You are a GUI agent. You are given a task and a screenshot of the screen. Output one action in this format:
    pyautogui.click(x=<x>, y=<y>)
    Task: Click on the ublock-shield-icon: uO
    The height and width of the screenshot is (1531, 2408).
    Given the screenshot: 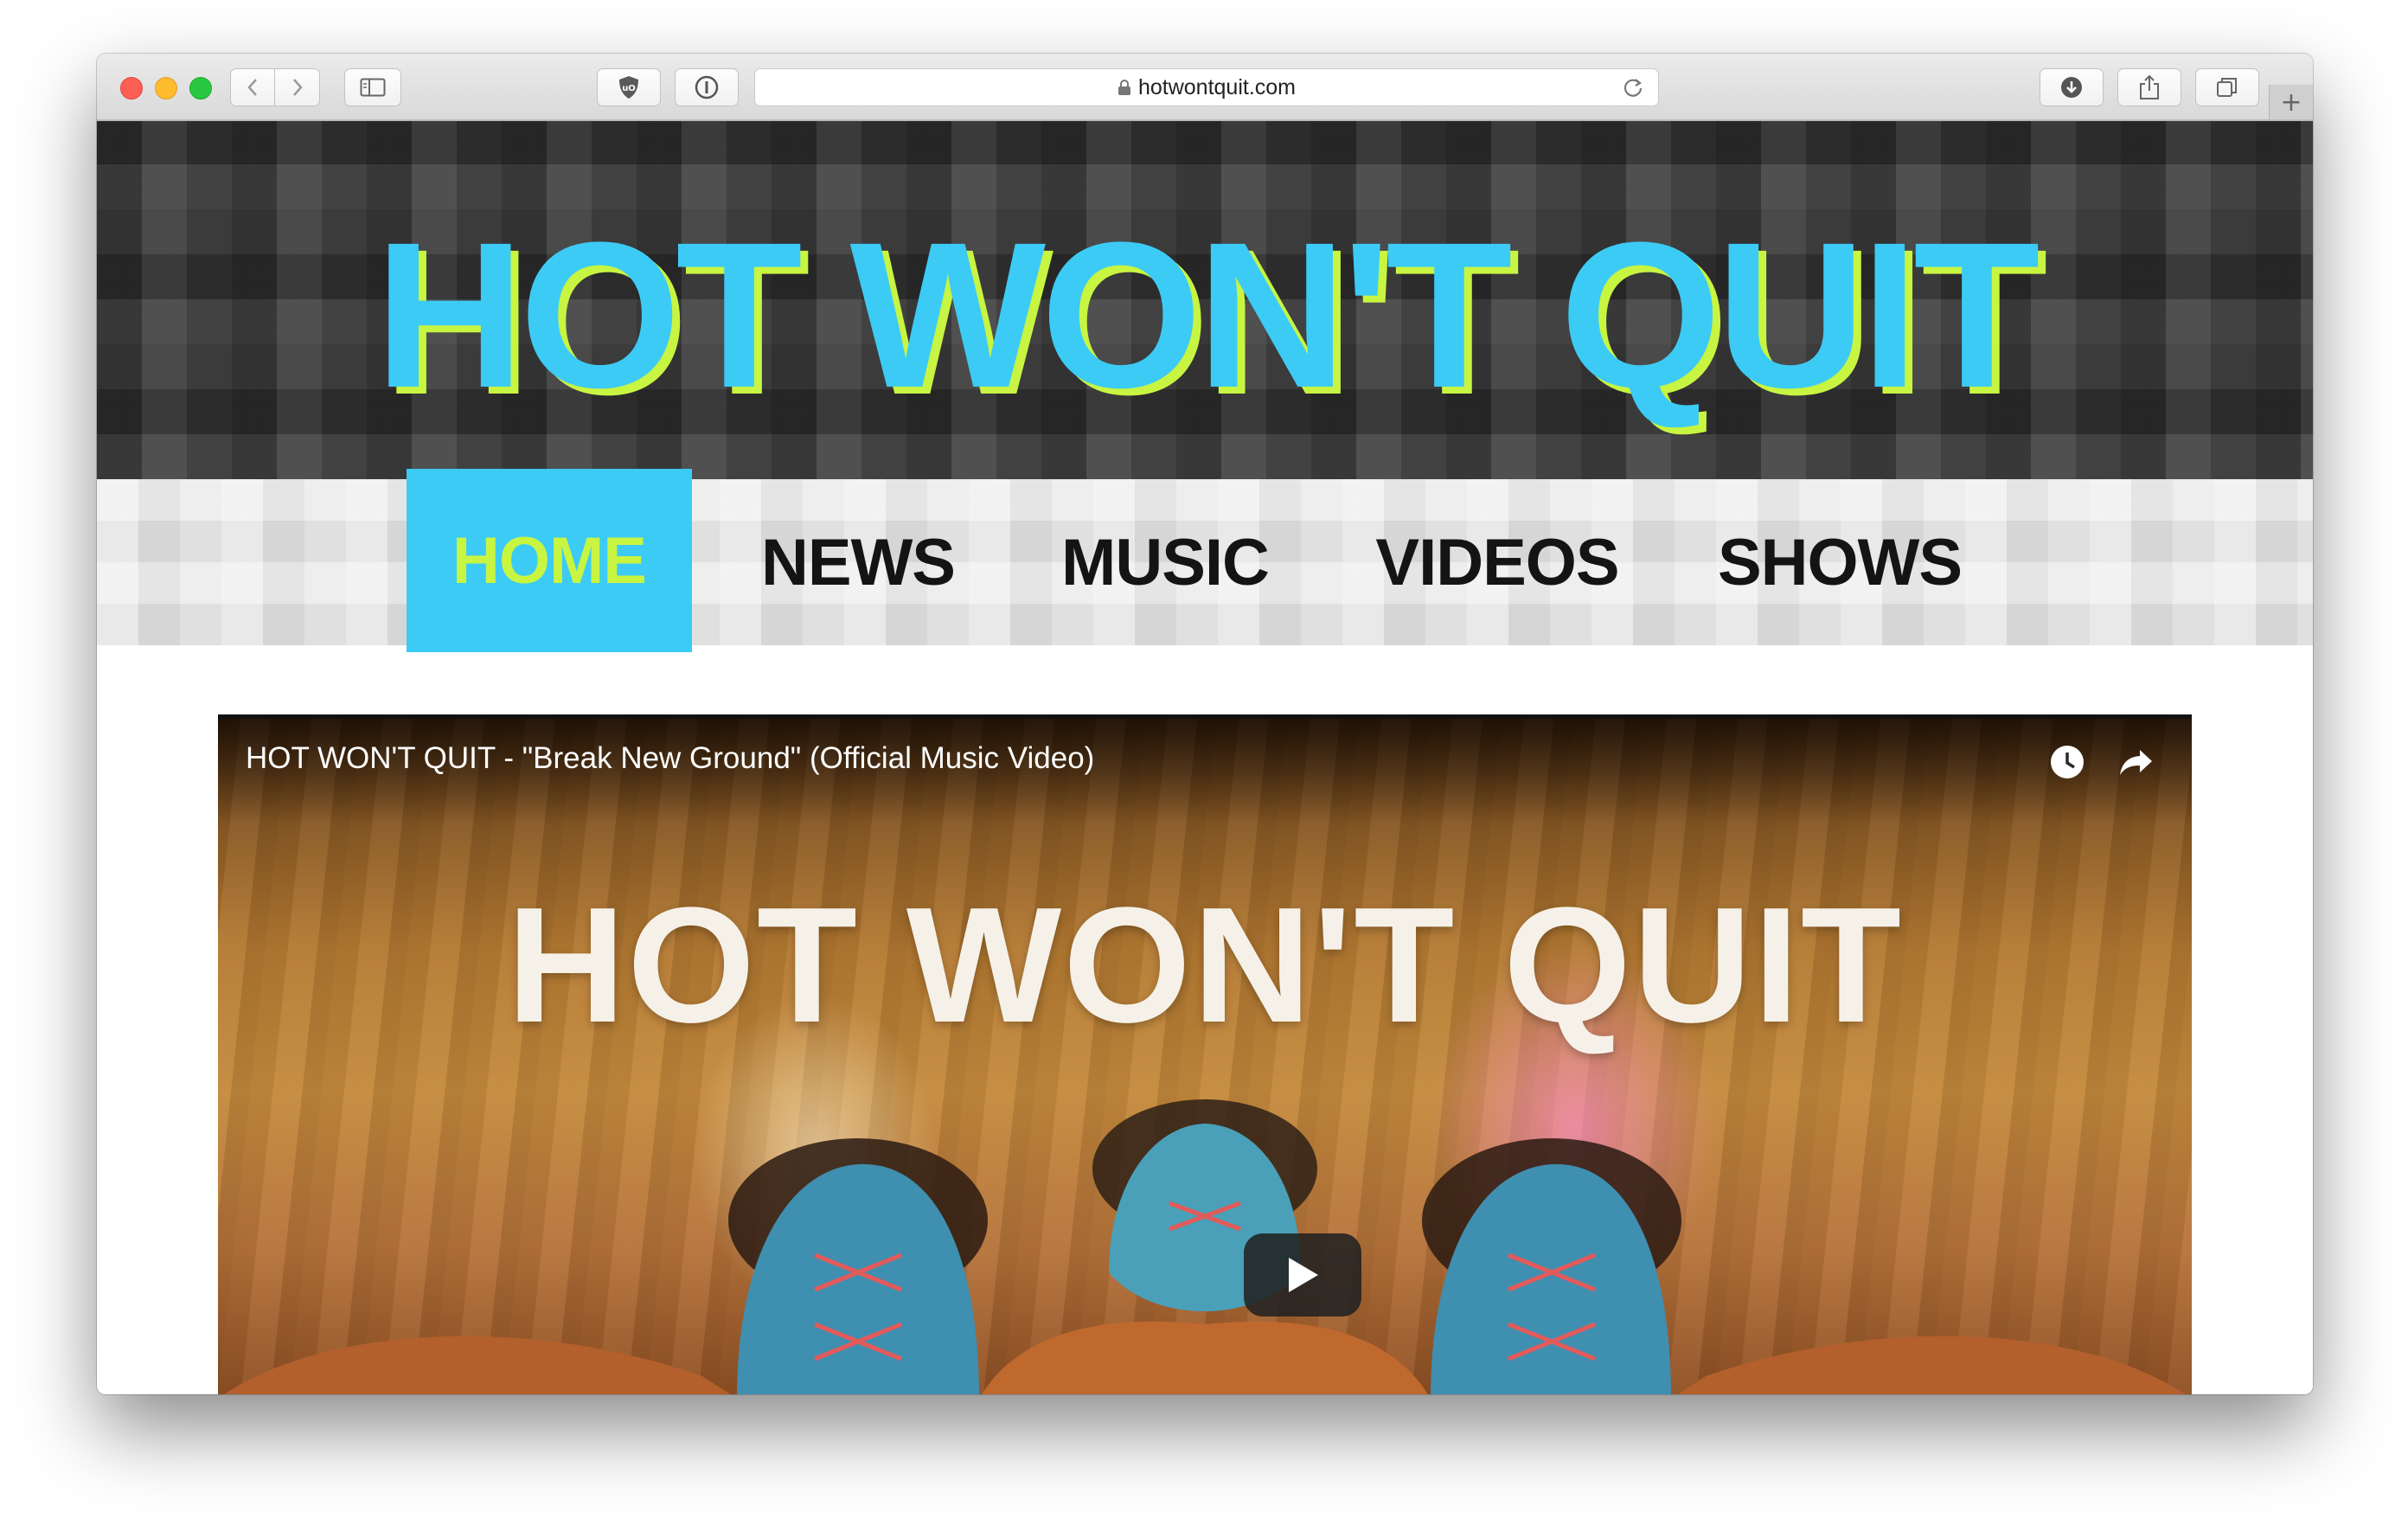 What is the action you would take?
    pyautogui.click(x=628, y=87)
    